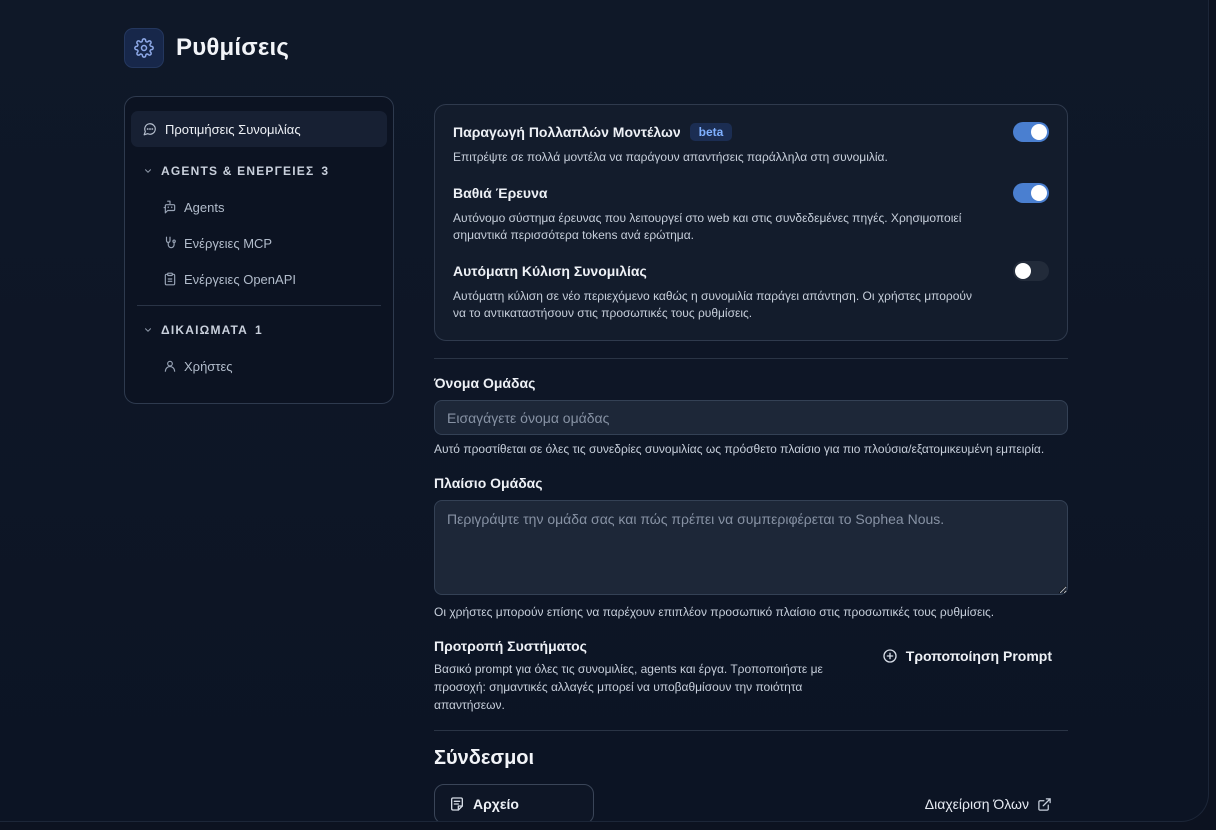 The image size is (1216, 830). Describe the element at coordinates (170, 279) in the screenshot. I see `clipboard-icon` at that location.